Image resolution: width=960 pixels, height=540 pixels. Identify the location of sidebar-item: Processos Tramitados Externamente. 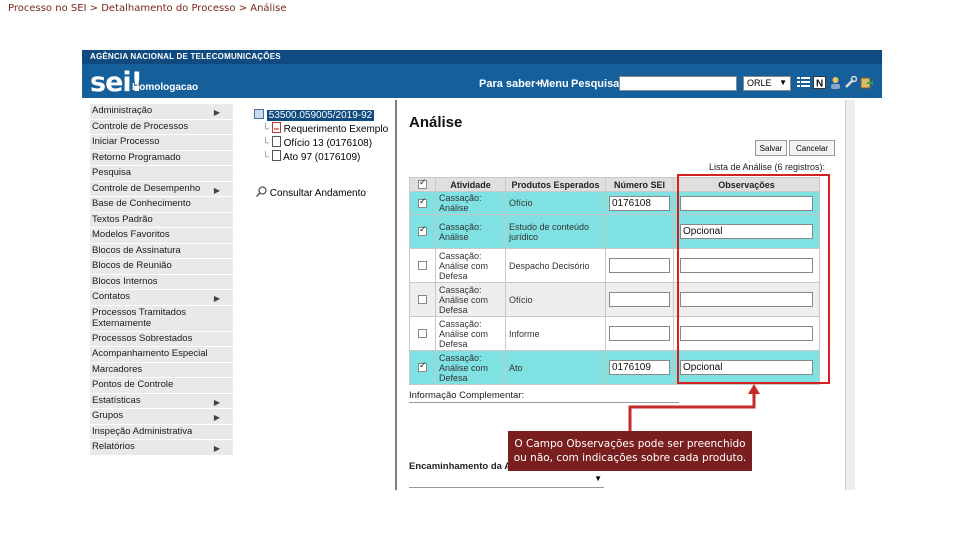
(161, 318).